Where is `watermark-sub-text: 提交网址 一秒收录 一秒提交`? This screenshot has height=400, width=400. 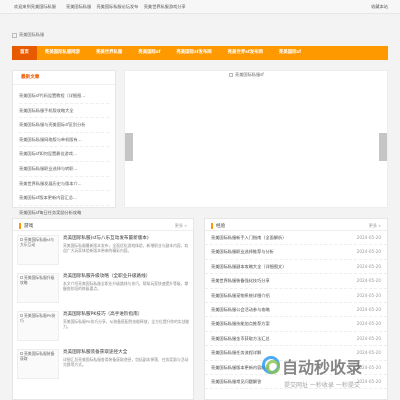
watermark-sub-text: 提交网址 一秒收录 一秒提交 is located at coordinates (322, 385).